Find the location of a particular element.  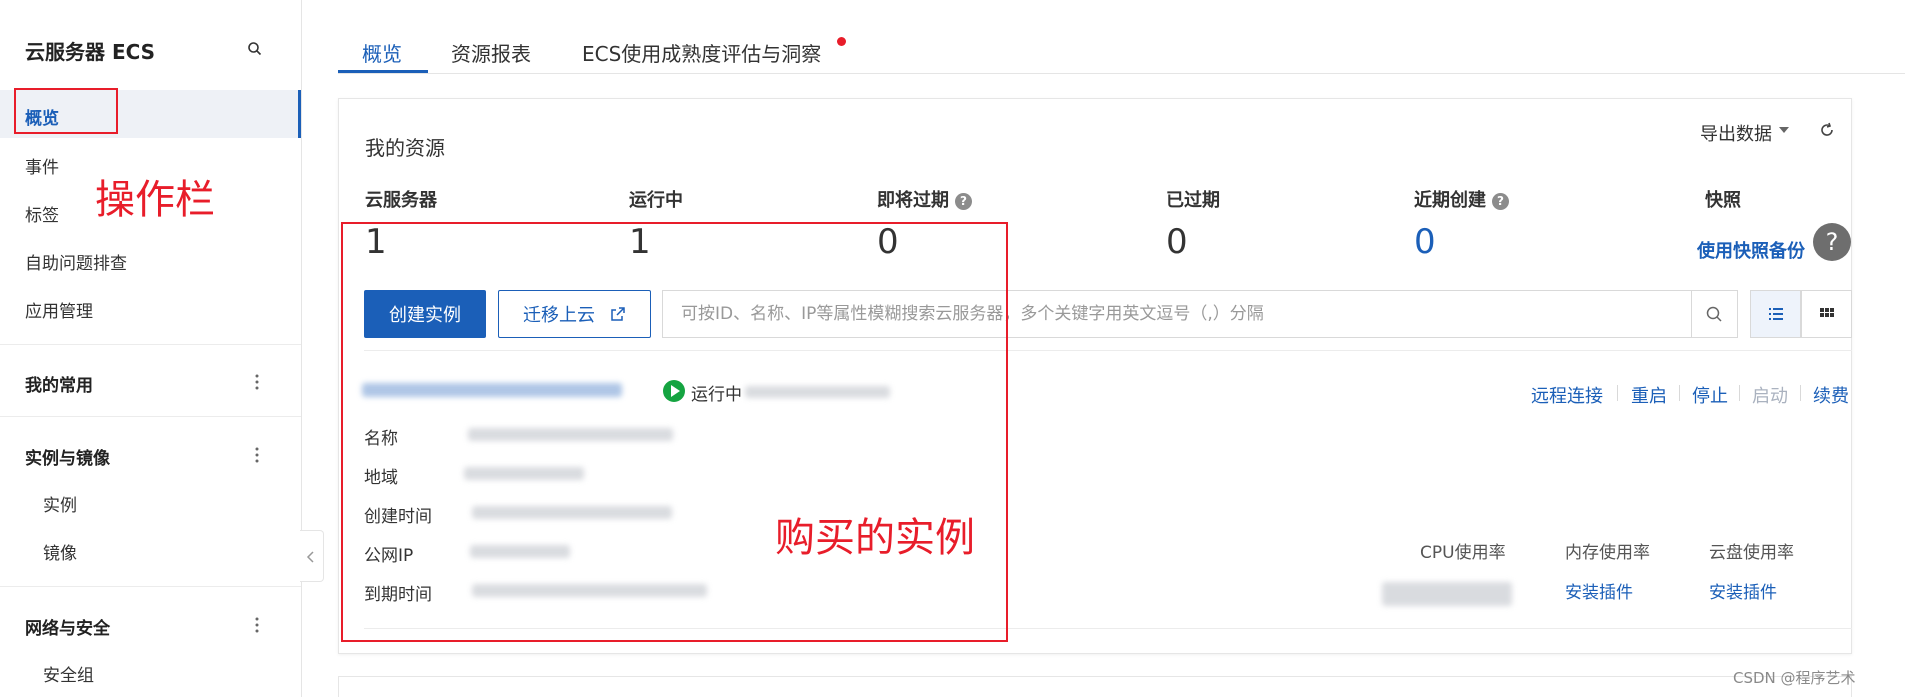

sidebar-item-app-management: 应用管理 is located at coordinates (59, 309).